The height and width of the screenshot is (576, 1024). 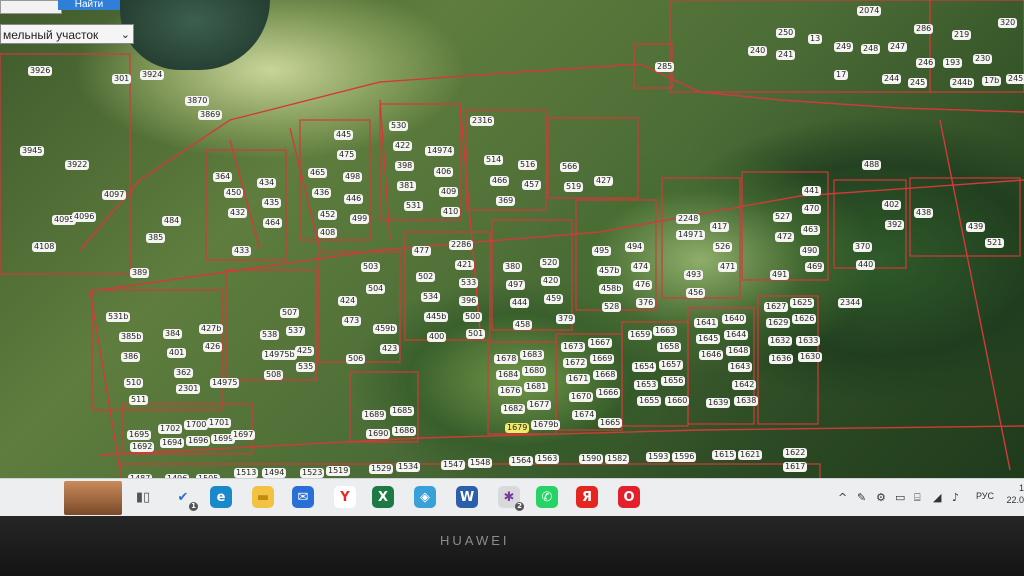 What do you see at coordinates (918, 83) in the screenshot?
I see `plot-number-label: 245` at bounding box center [918, 83].